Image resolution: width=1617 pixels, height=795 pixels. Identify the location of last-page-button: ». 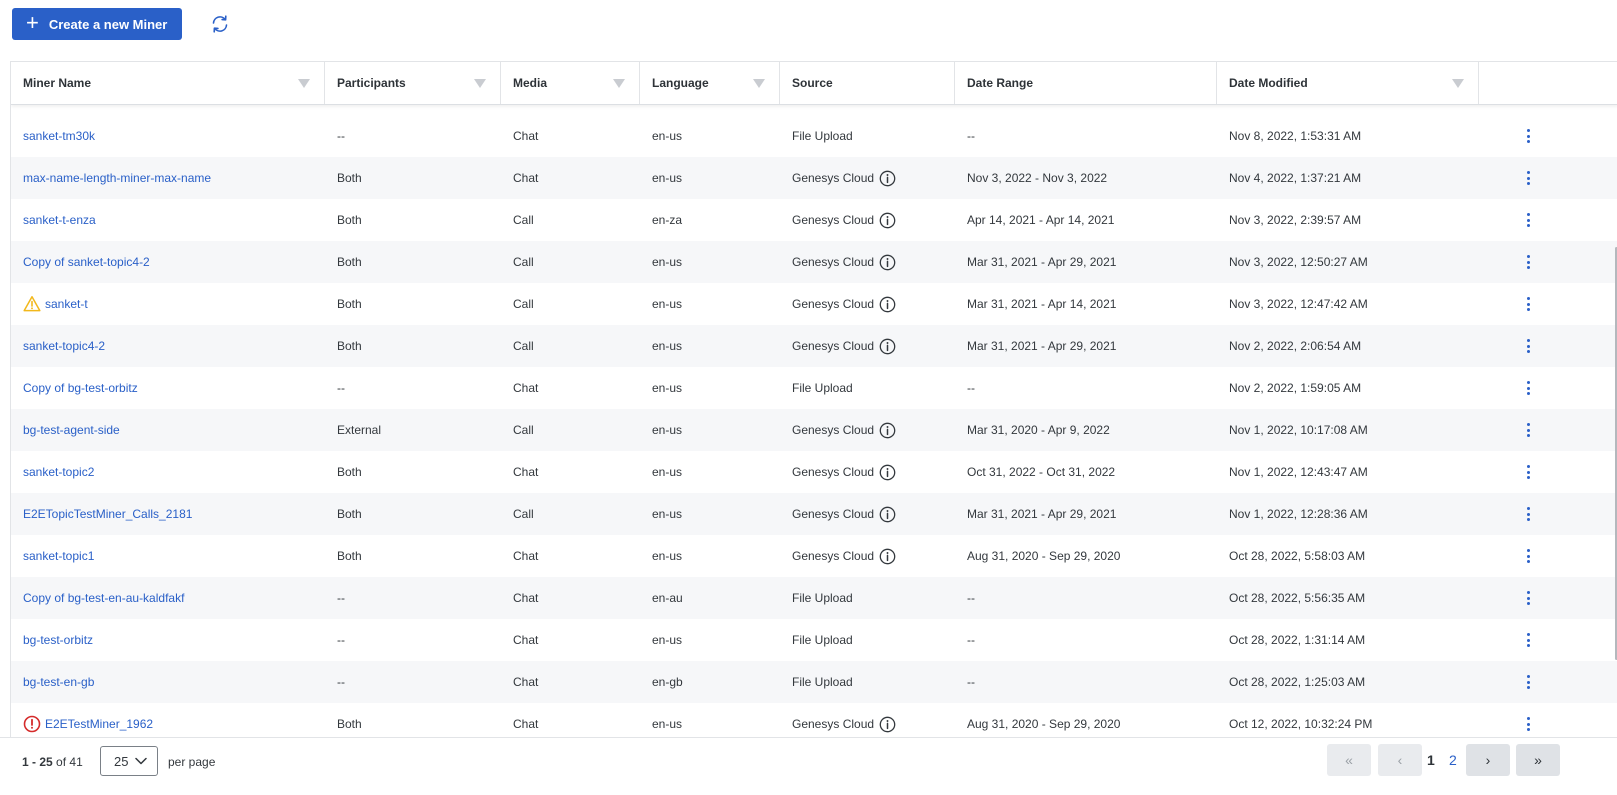
(1538, 760).